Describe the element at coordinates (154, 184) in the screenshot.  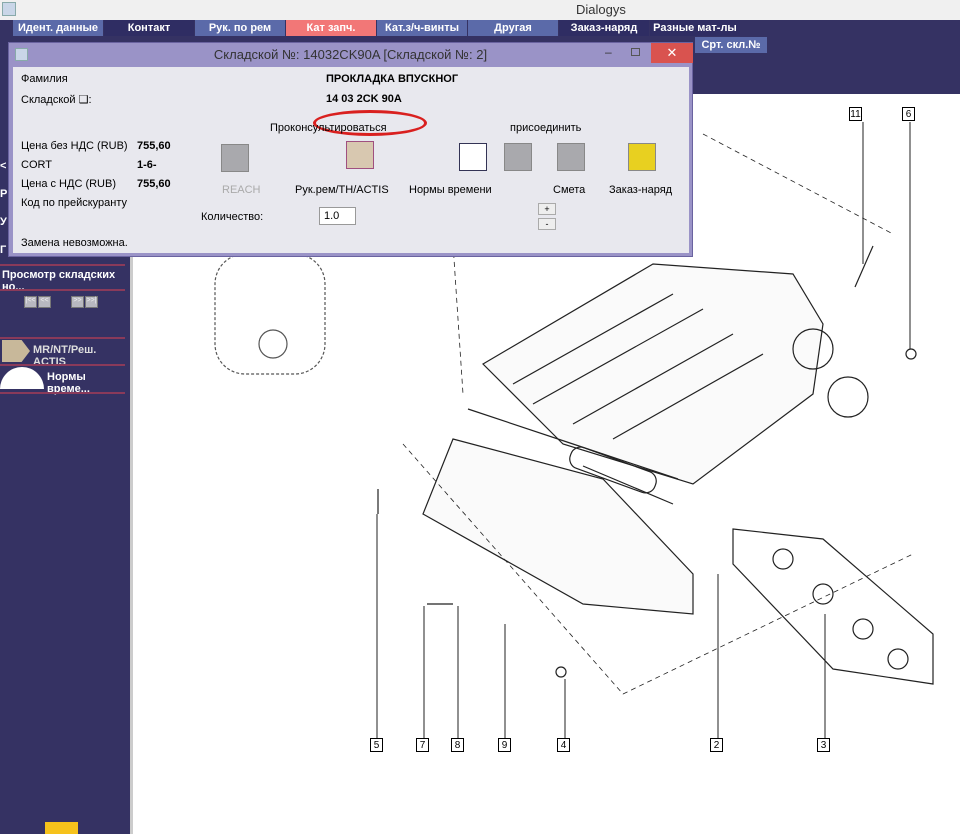
I see `price-gross-value: 755,60` at that location.